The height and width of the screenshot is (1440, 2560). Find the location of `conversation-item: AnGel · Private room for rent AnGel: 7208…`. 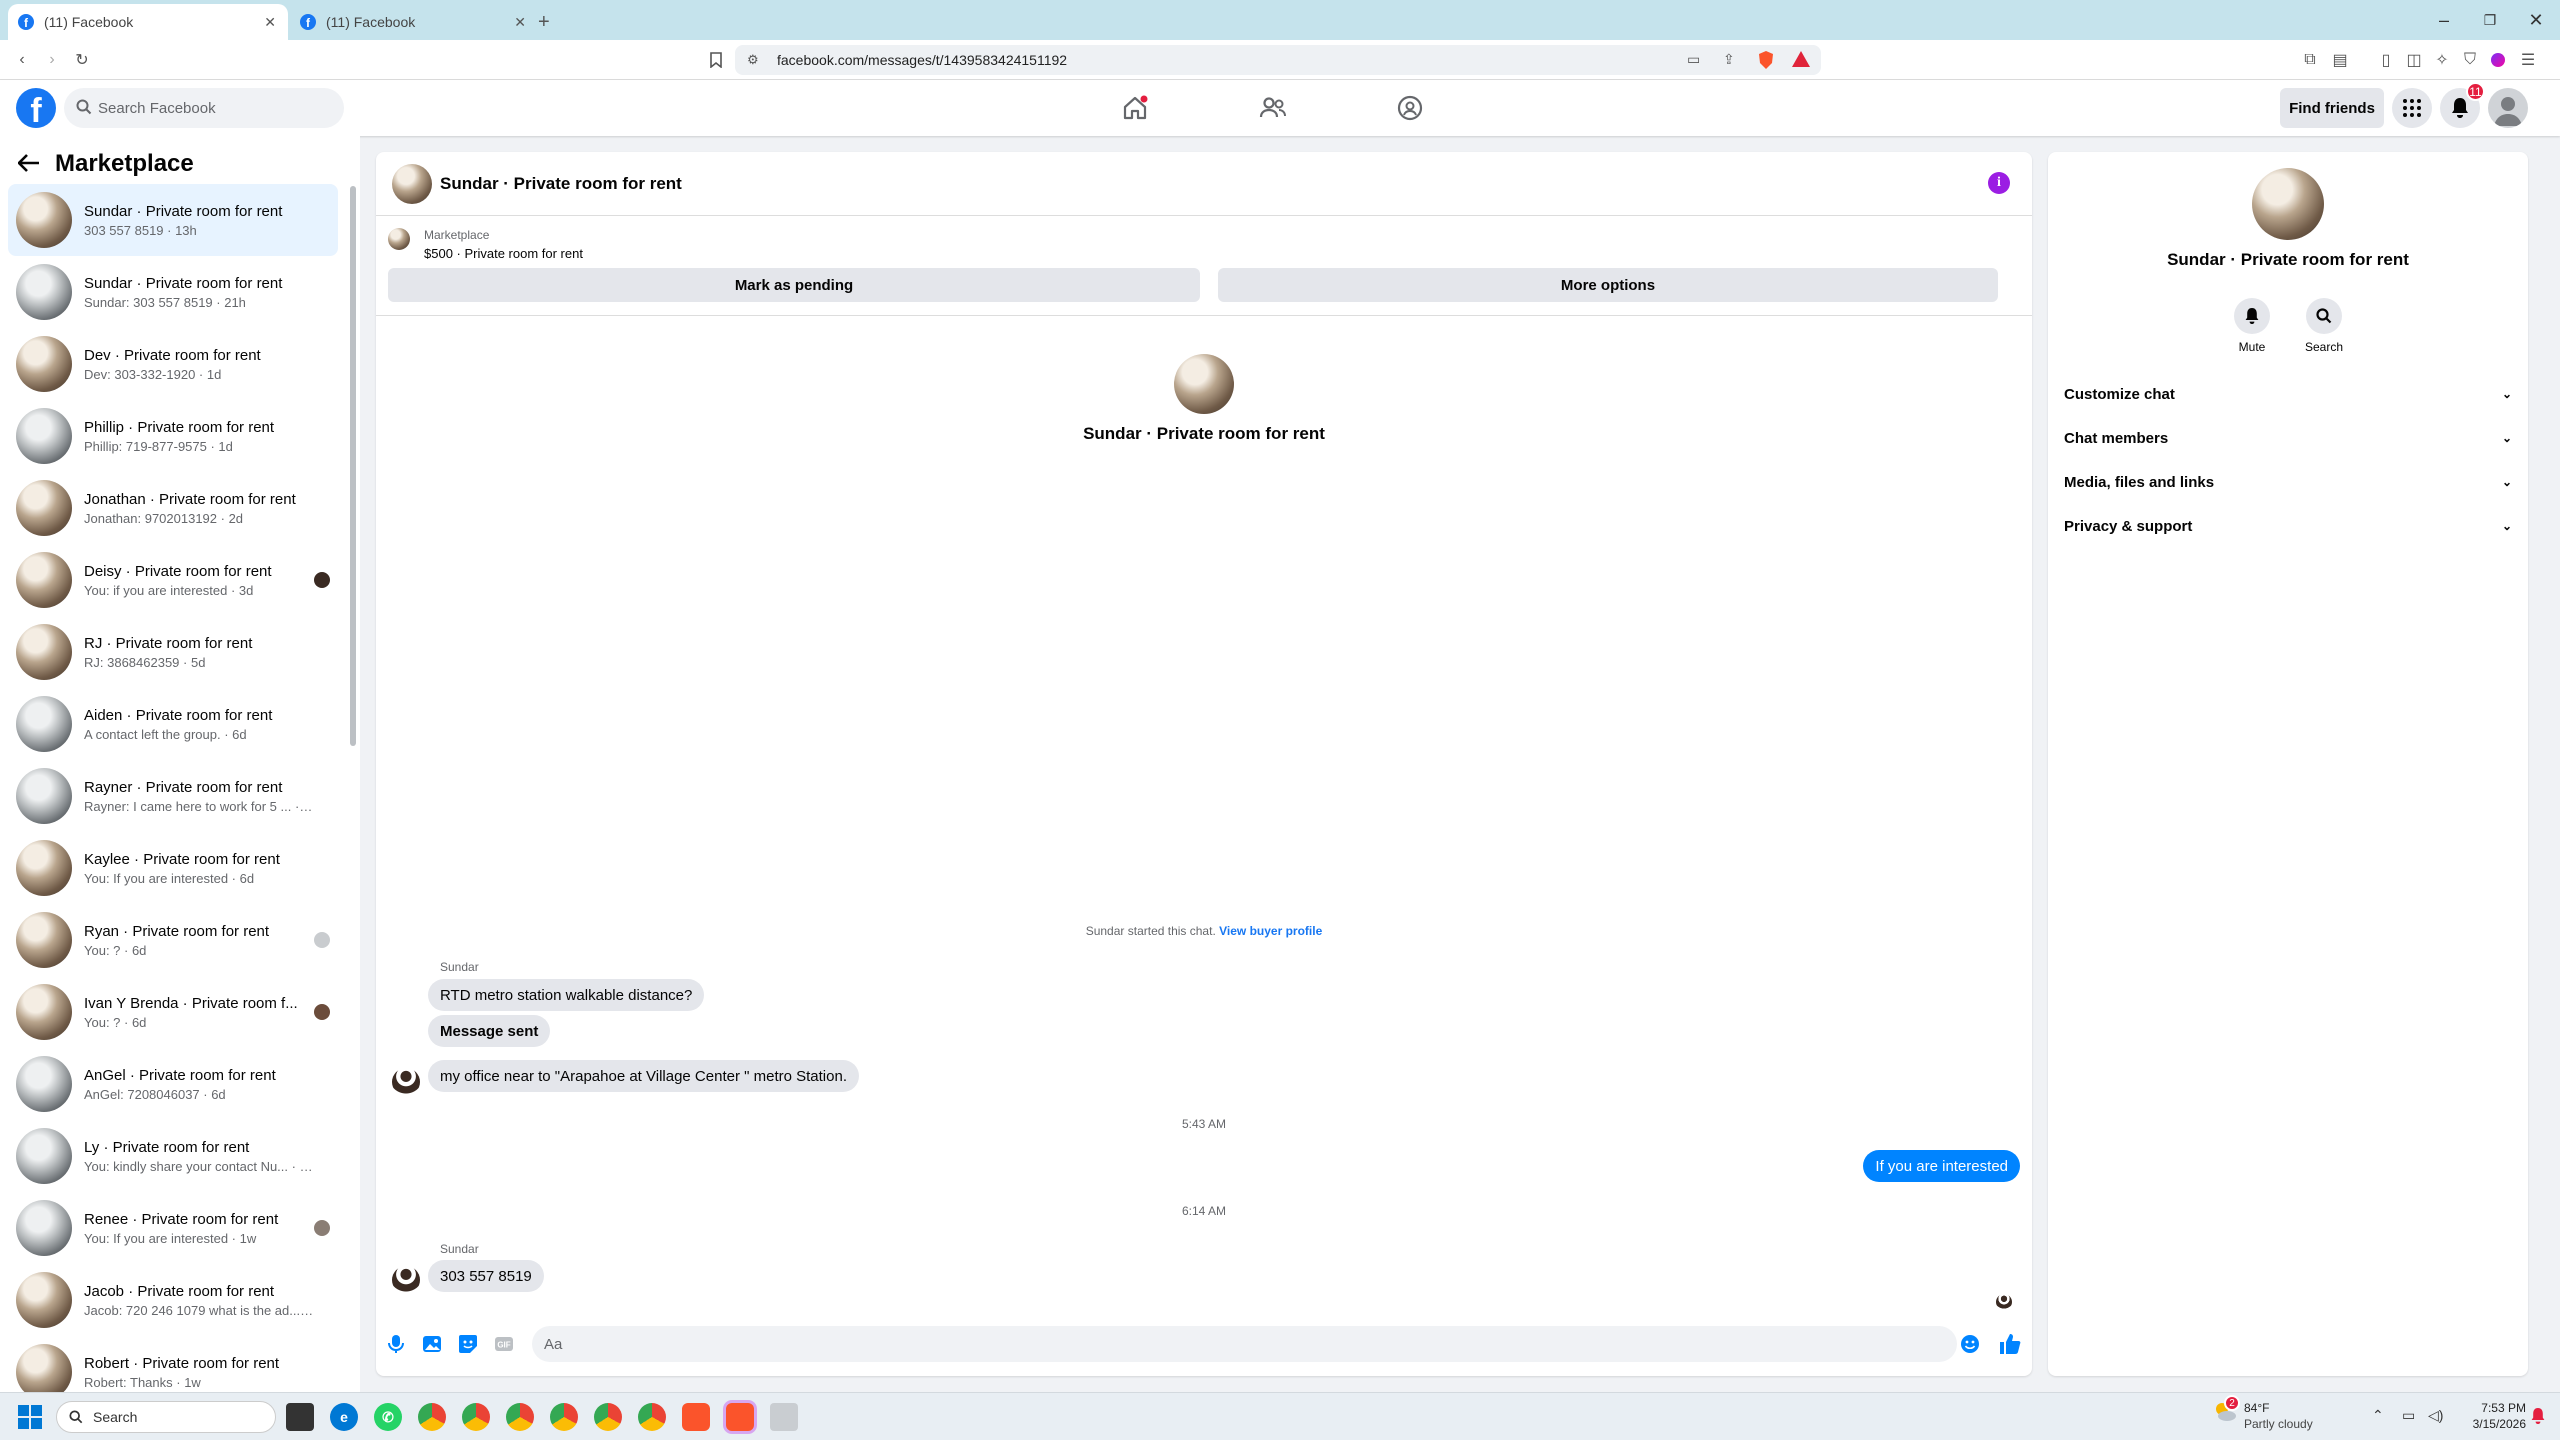

conversation-item: AnGel · Private room for rent AnGel: 7208… is located at coordinates (173, 1084).